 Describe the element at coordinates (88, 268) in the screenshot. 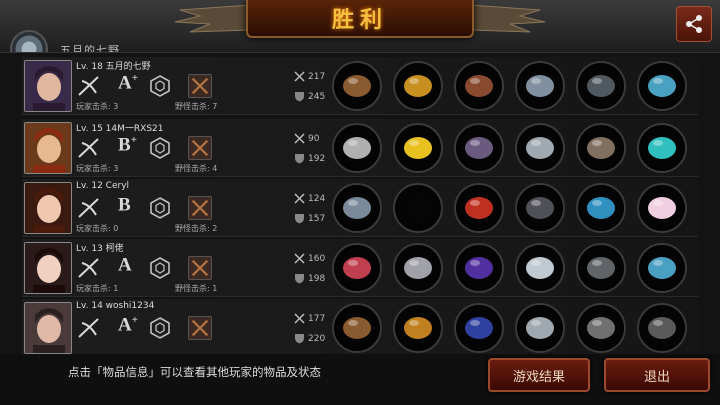

I see `sword-icon` at that location.